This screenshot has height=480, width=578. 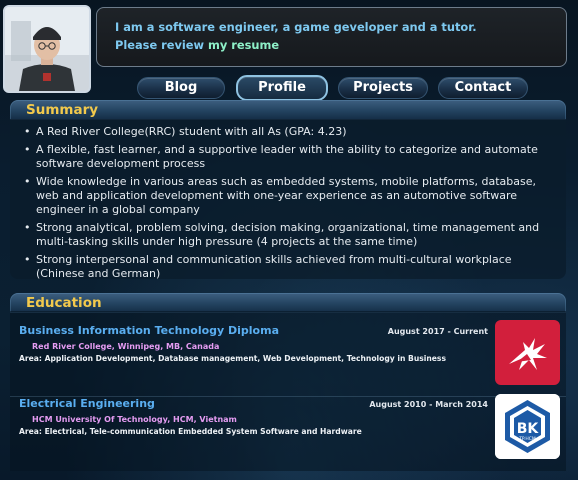 I want to click on education-header: Education, so click(x=288, y=303).